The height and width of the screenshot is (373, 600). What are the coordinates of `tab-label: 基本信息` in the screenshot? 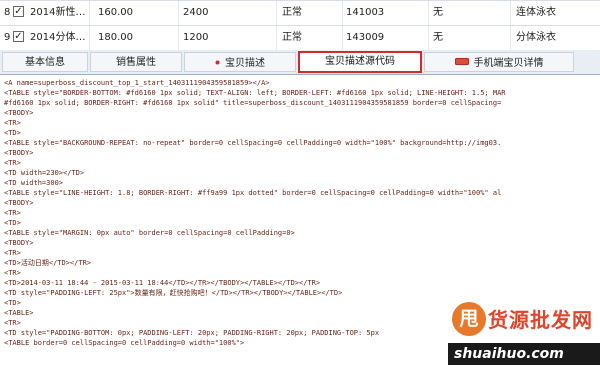 It's located at (45, 62).